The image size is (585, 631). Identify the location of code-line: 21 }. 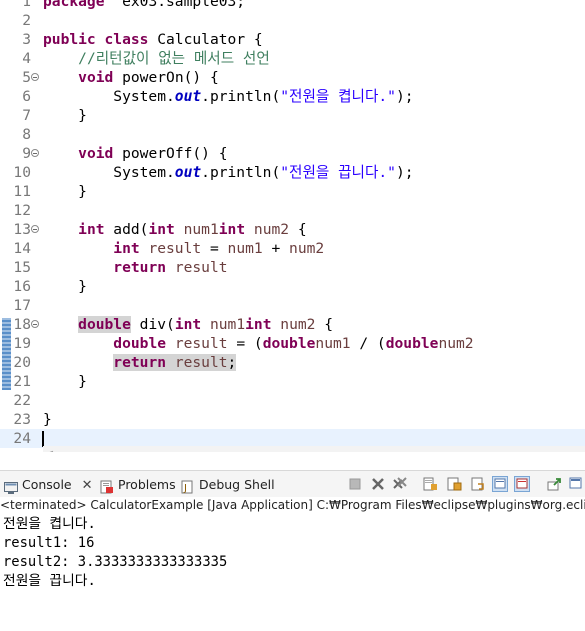
(292, 381).